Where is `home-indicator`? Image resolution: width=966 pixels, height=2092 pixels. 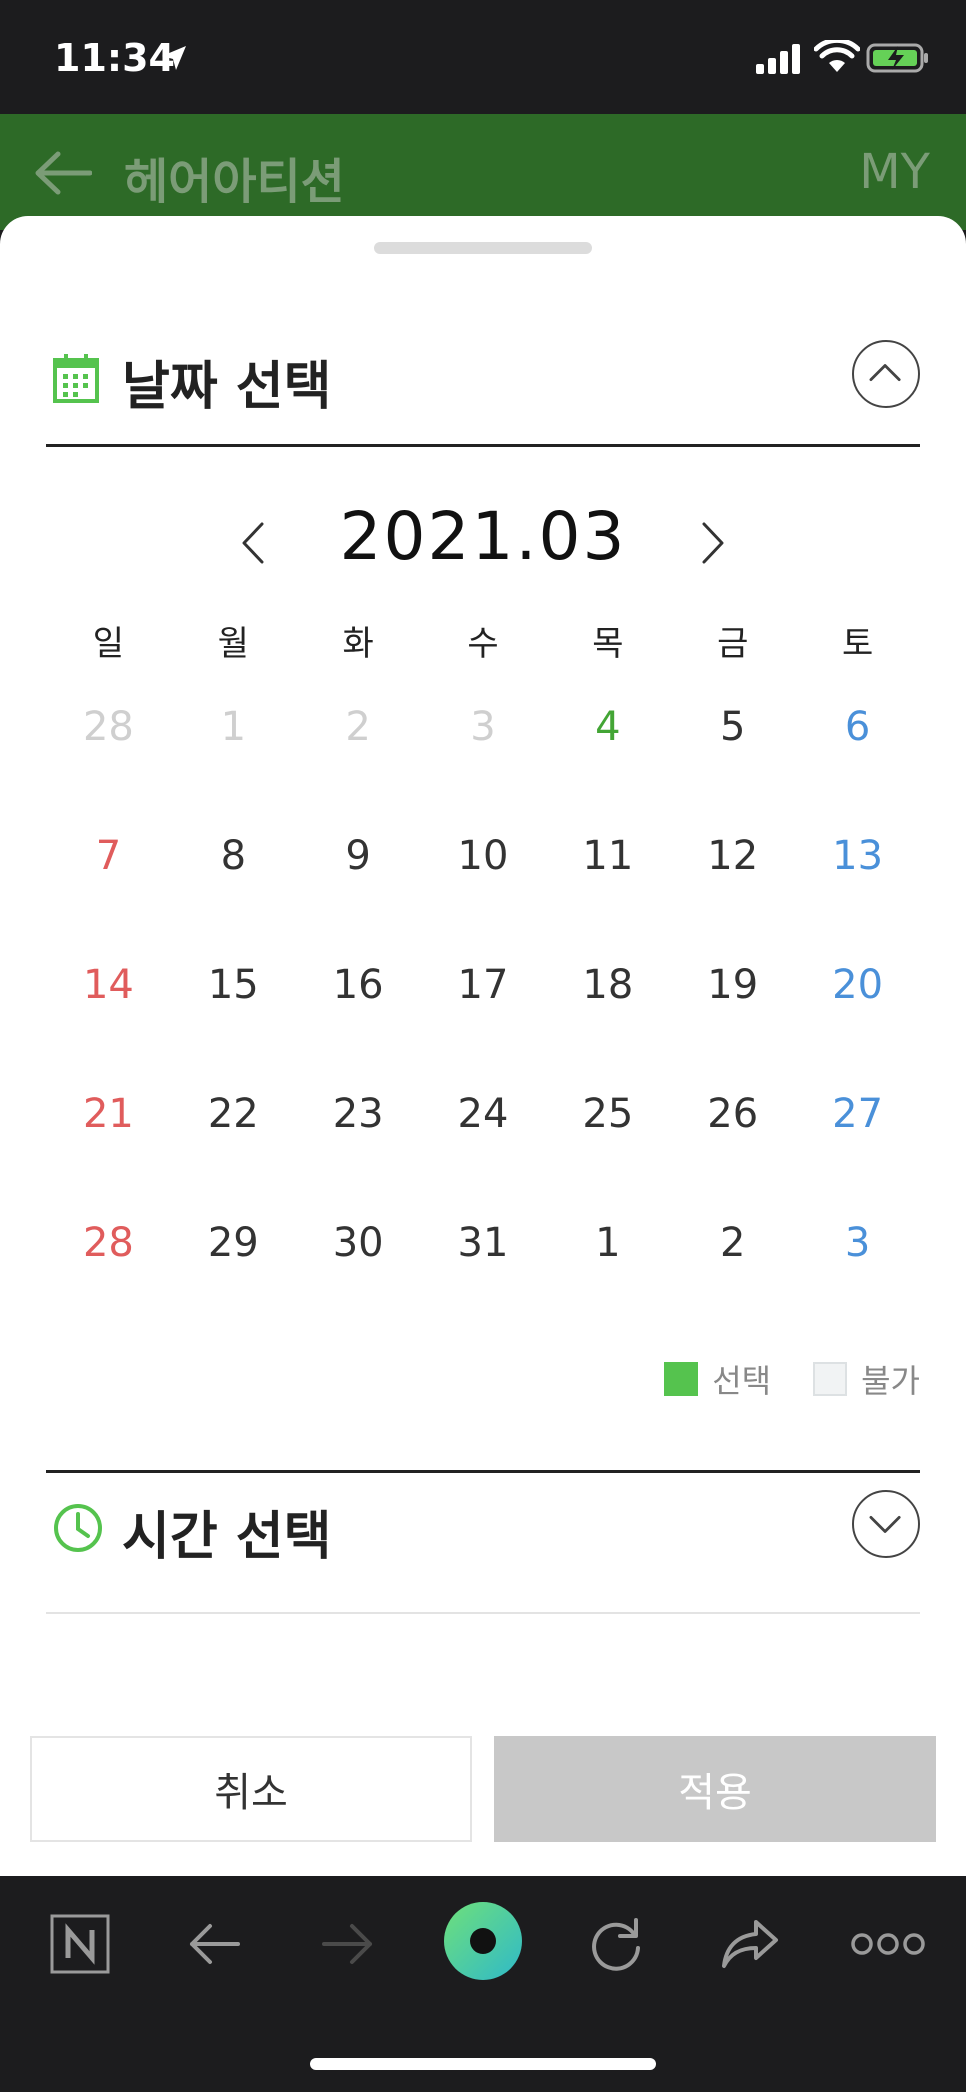 home-indicator is located at coordinates (483, 2064).